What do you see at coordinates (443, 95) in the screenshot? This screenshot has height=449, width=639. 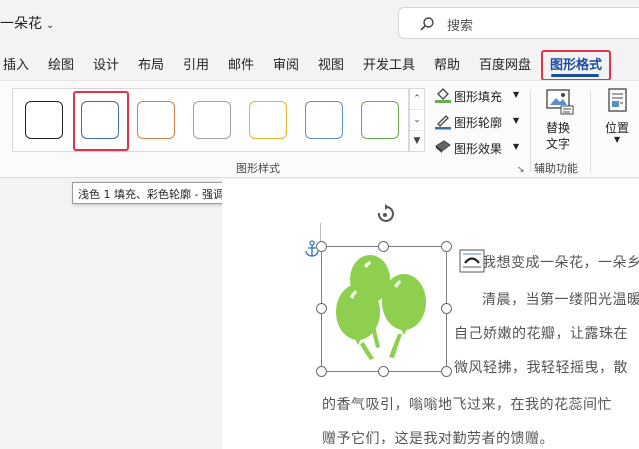 I see `paint-bucket-icon` at bounding box center [443, 95].